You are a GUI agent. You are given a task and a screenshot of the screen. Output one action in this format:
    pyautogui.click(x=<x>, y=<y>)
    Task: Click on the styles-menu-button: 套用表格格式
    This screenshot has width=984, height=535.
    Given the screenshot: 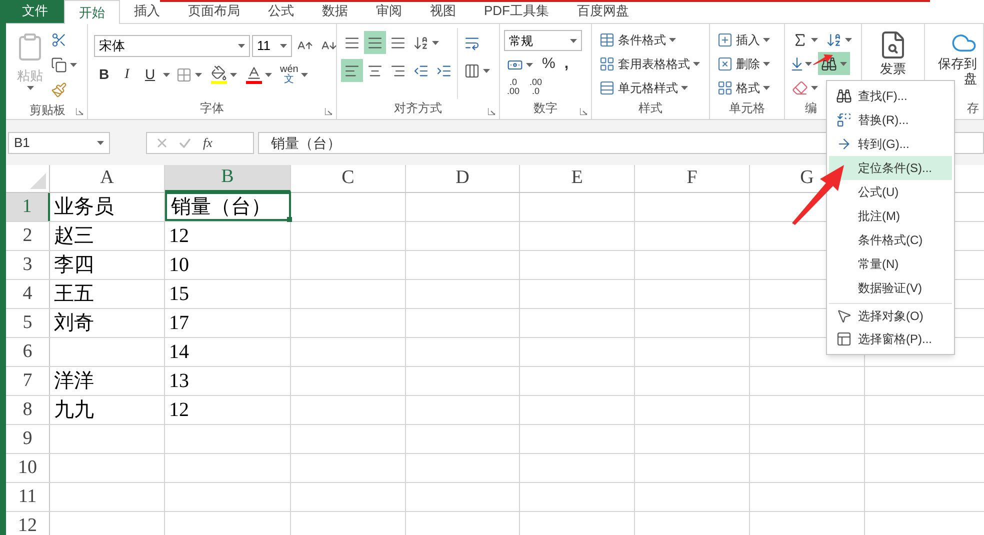 What is the action you would take?
    pyautogui.click(x=649, y=63)
    